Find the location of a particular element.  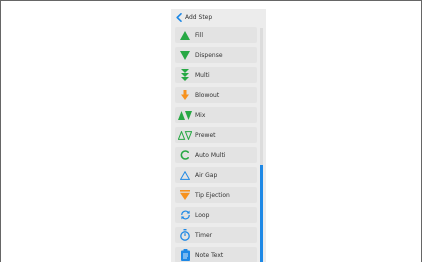

page-title: Add Step is located at coordinates (199, 17).